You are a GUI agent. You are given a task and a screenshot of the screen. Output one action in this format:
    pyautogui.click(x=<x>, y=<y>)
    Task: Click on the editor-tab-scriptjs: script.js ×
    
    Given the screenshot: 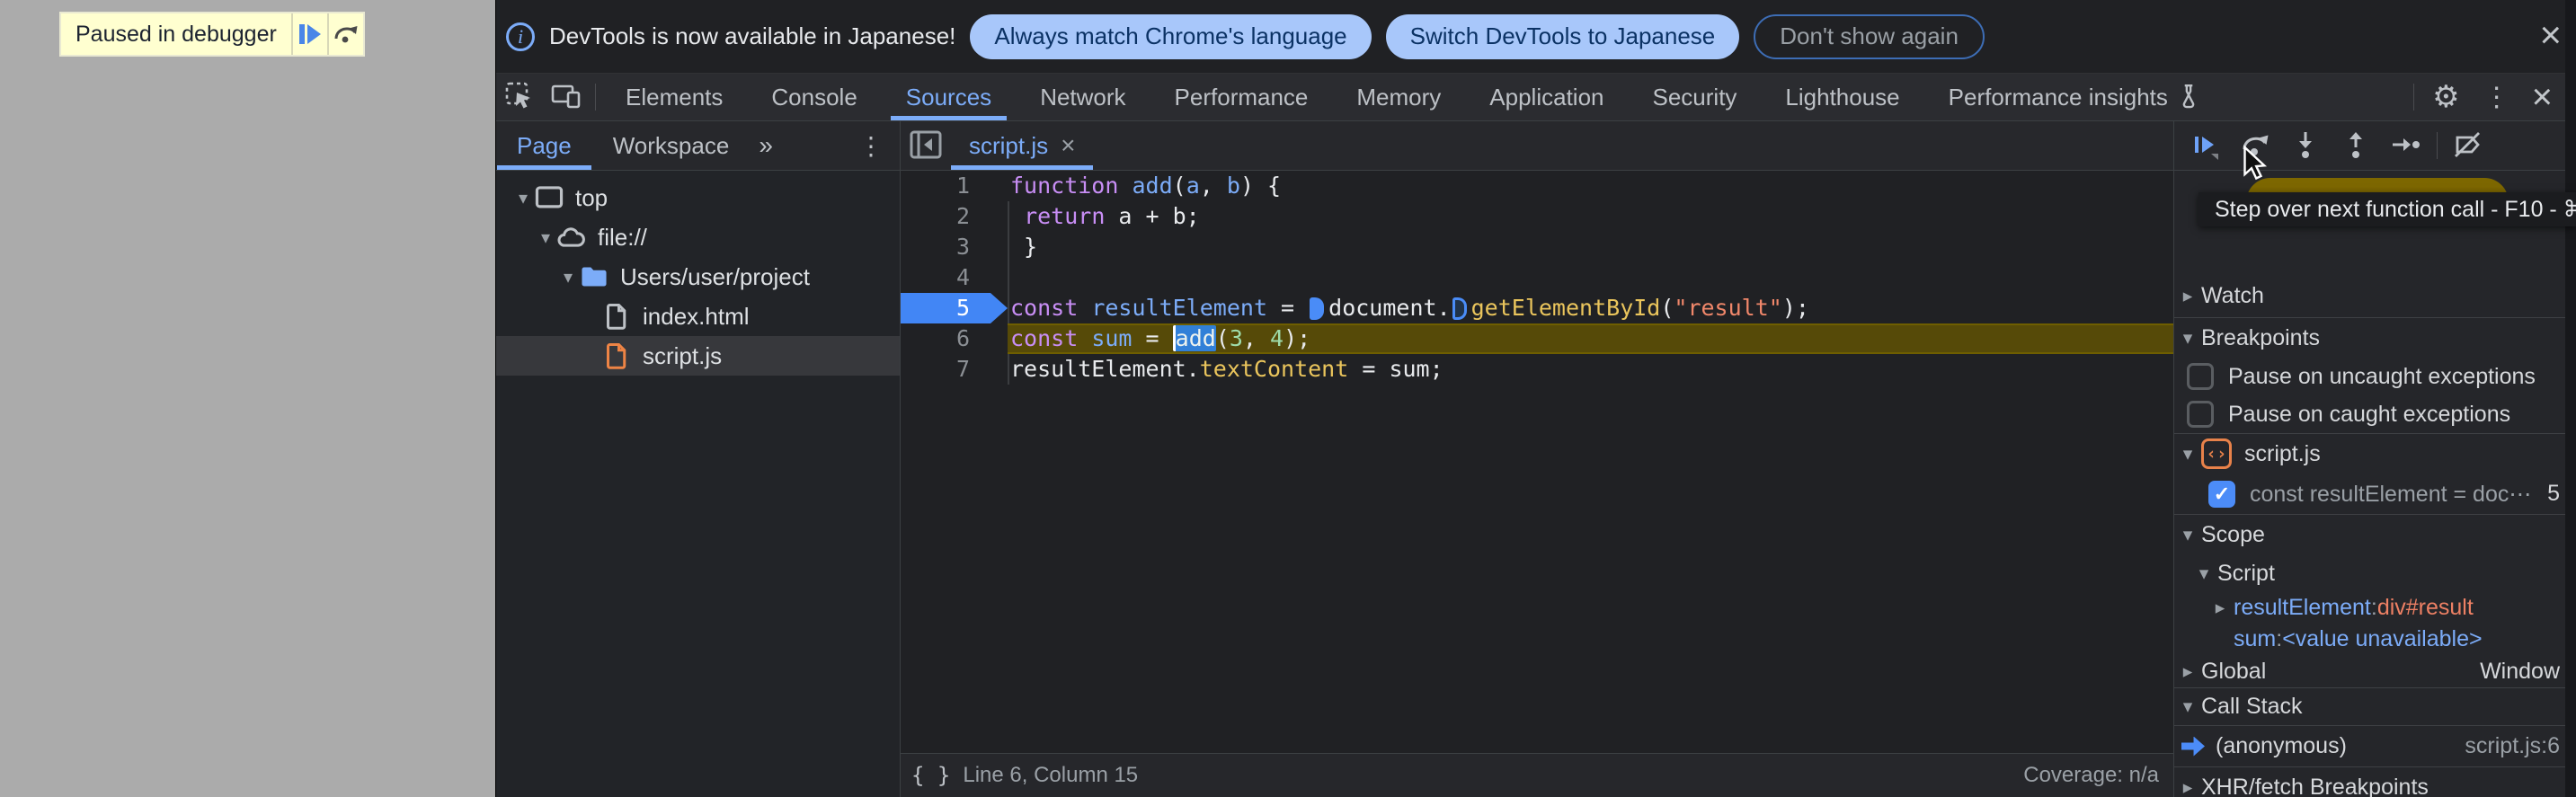 What is the action you would take?
    pyautogui.click(x=1023, y=145)
    